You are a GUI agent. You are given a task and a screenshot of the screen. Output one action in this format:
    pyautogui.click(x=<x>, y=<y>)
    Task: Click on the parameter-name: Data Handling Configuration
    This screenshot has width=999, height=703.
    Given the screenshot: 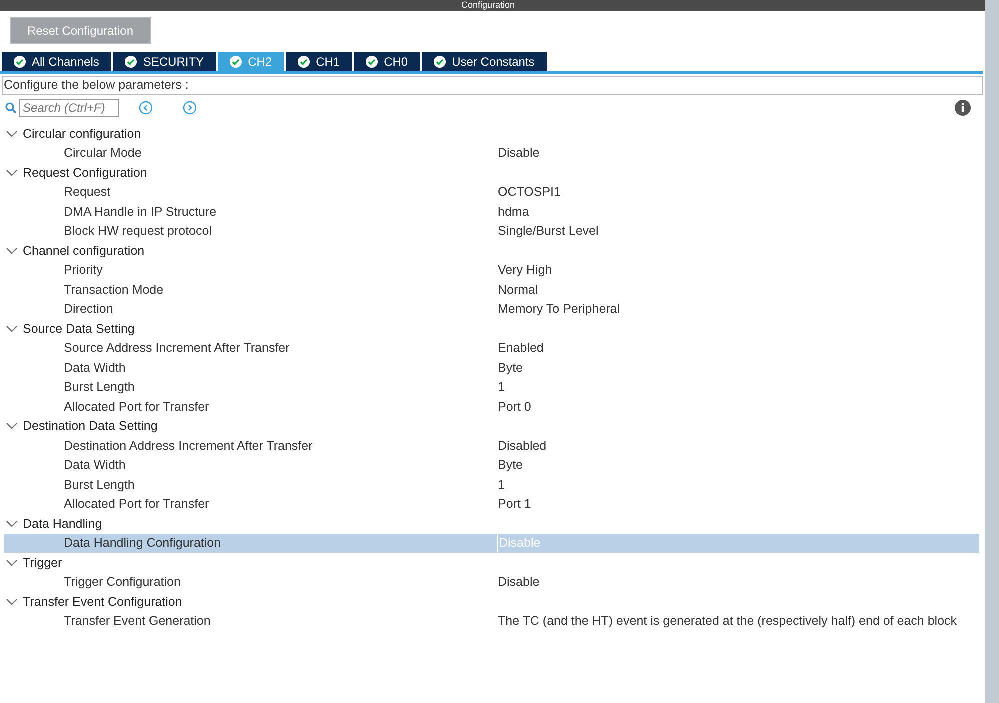 What is the action you would take?
    pyautogui.click(x=142, y=543)
    